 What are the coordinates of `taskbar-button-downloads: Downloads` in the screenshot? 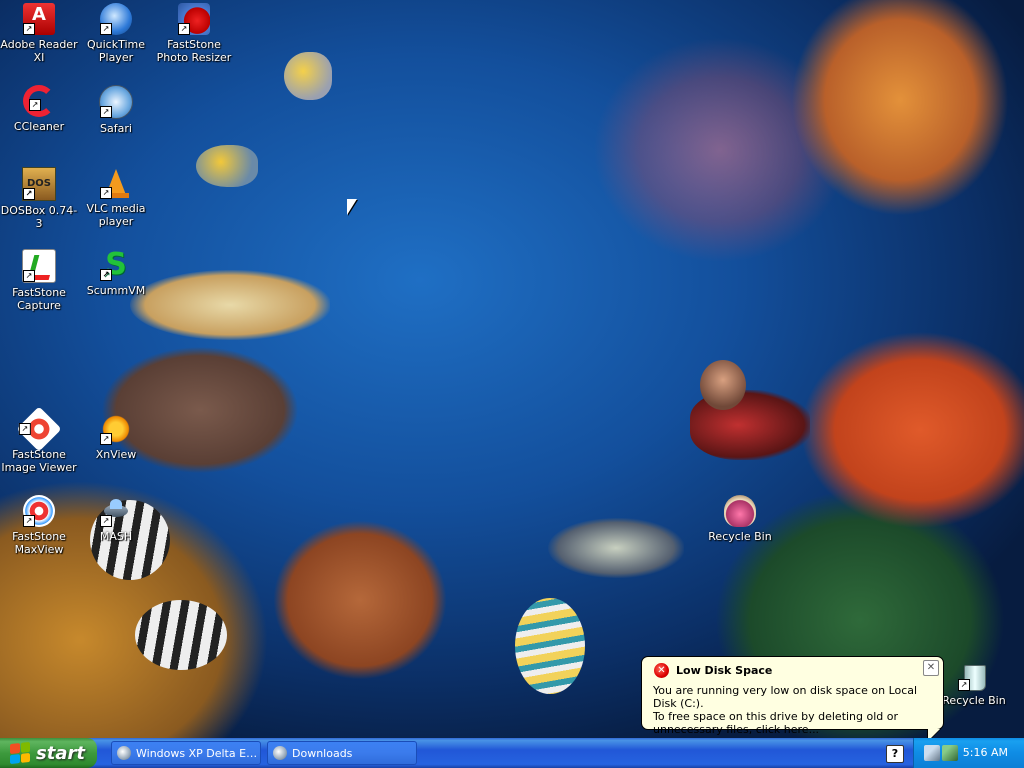 It's located at (342, 753).